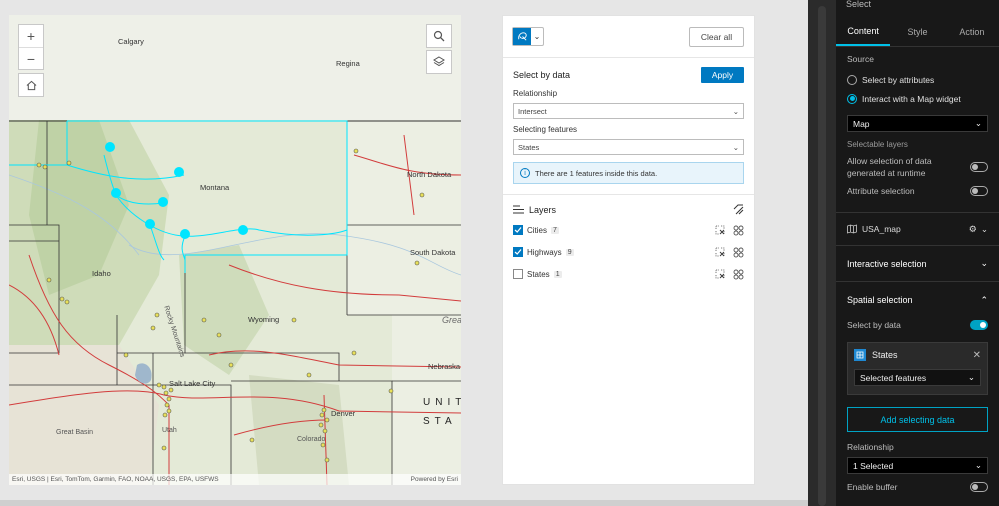 The height and width of the screenshot is (506, 999). I want to click on map-label-states: STA, so click(440, 421).